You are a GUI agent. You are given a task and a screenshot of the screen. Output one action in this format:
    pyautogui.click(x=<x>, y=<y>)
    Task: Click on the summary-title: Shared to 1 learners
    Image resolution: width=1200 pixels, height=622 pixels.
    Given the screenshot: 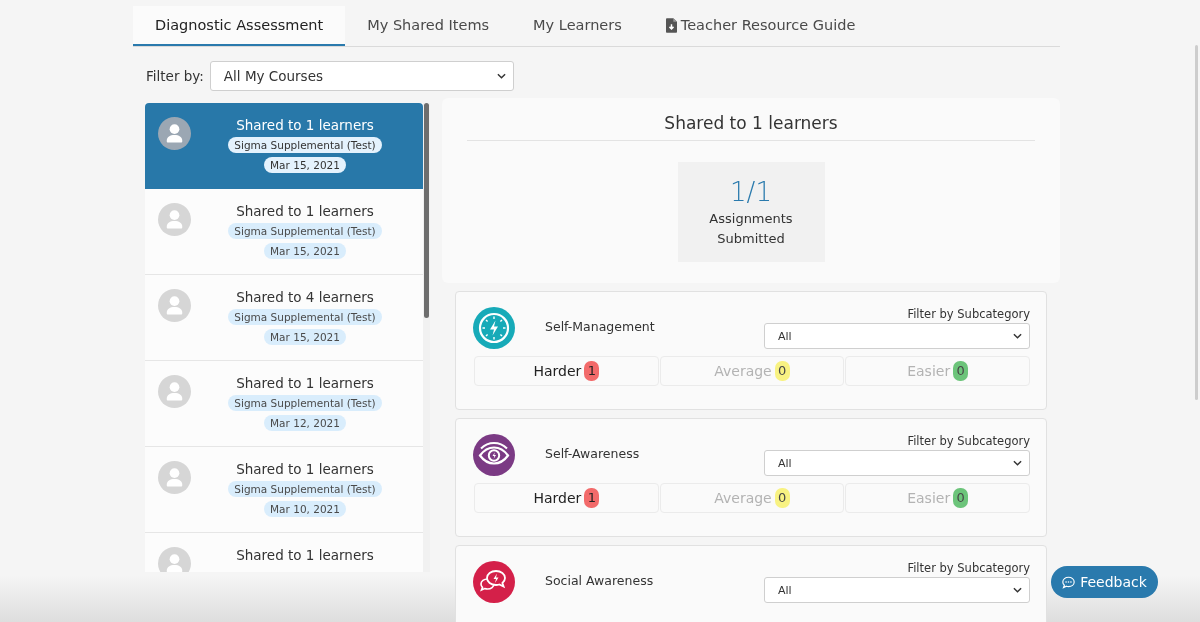 What is the action you would take?
    pyautogui.click(x=751, y=126)
    